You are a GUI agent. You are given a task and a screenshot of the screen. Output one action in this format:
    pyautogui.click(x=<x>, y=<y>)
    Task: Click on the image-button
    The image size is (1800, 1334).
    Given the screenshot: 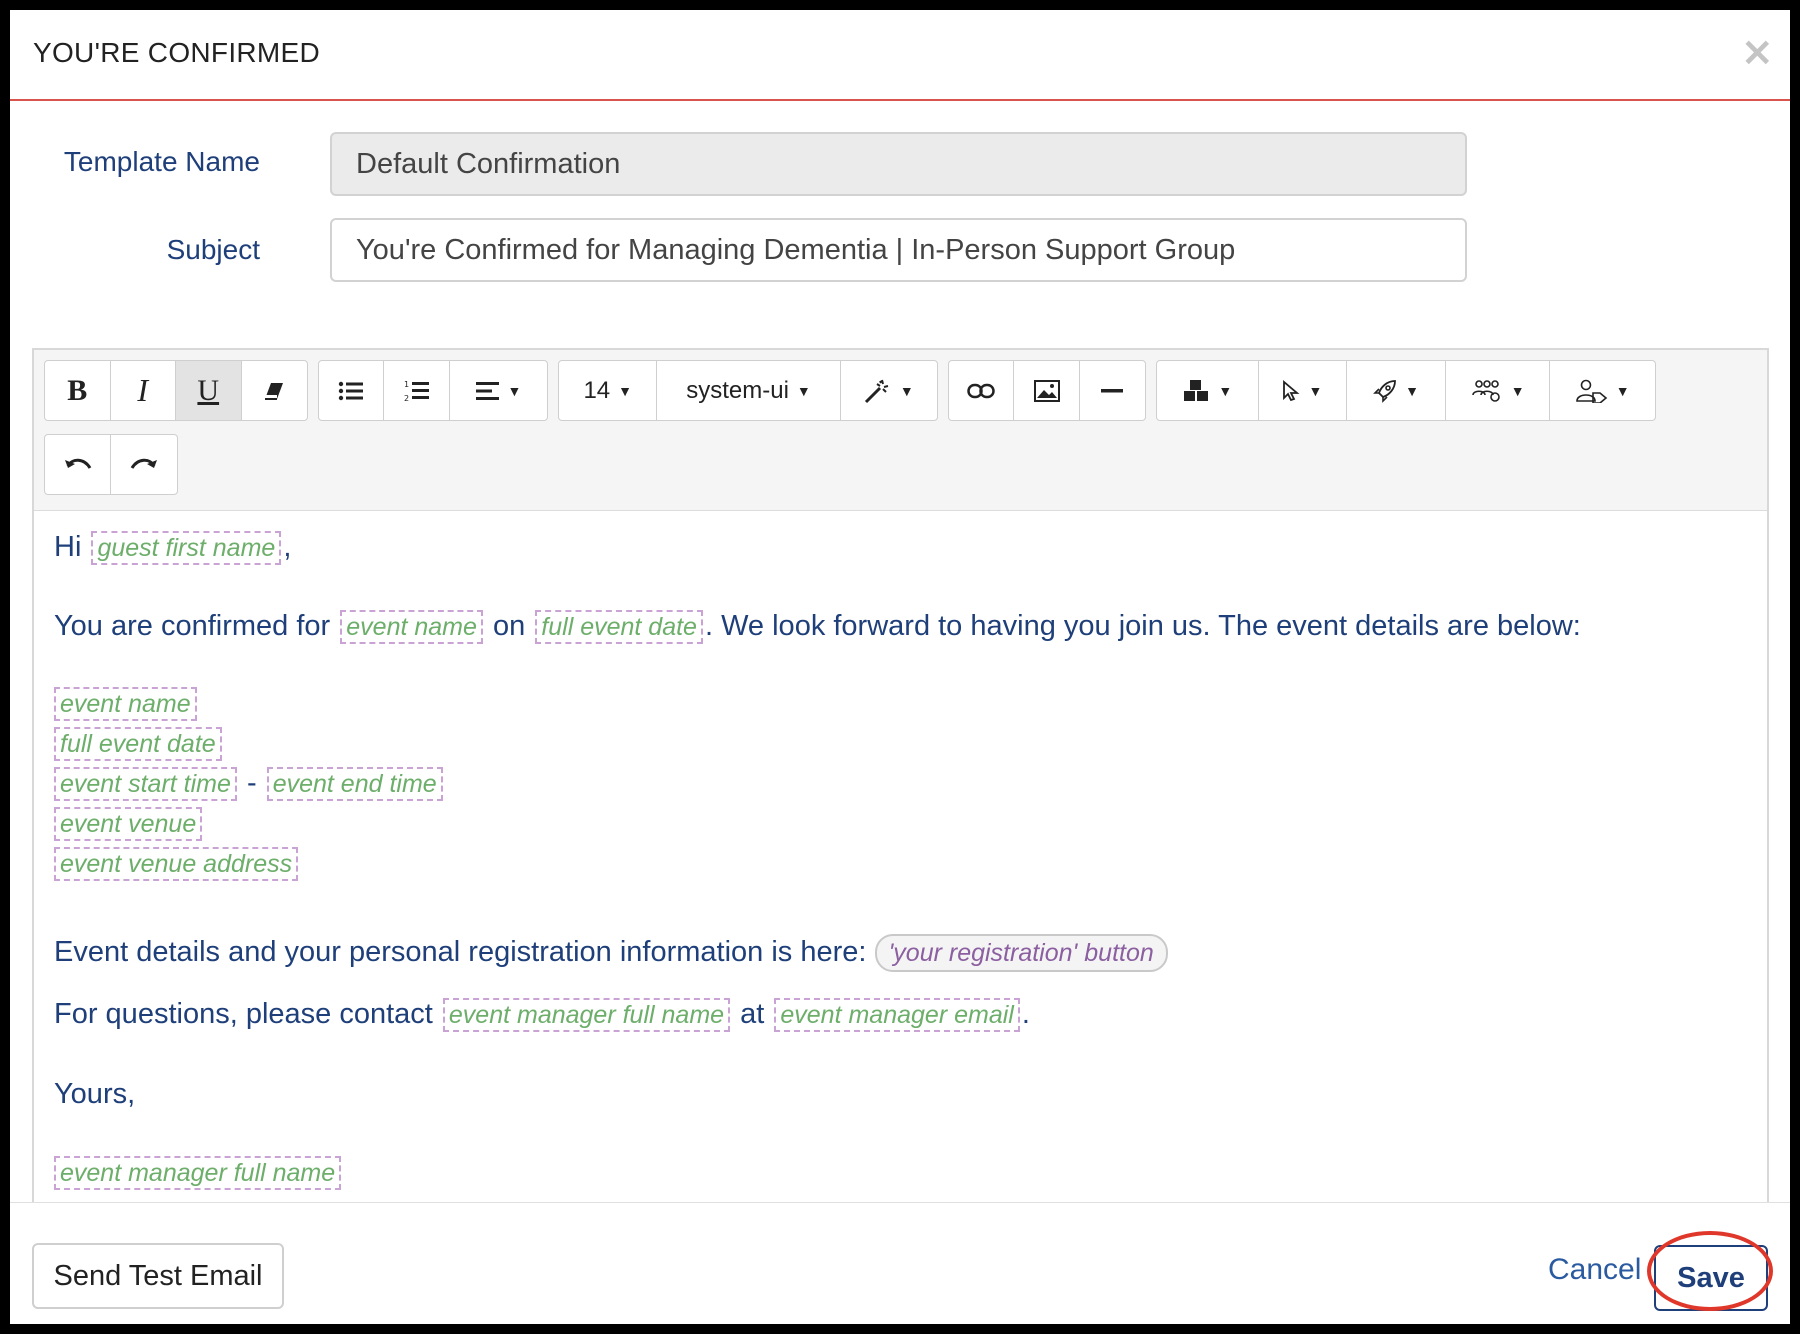 What is the action you would take?
    pyautogui.click(x=1047, y=390)
    